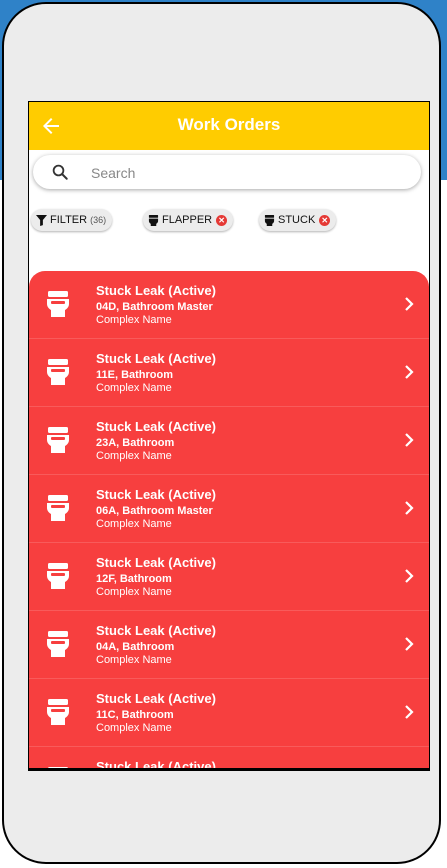 Image resolution: width=447 pixels, height=868 pixels. What do you see at coordinates (134, 579) in the screenshot?
I see `row-unit: 12F, Bathroom` at bounding box center [134, 579].